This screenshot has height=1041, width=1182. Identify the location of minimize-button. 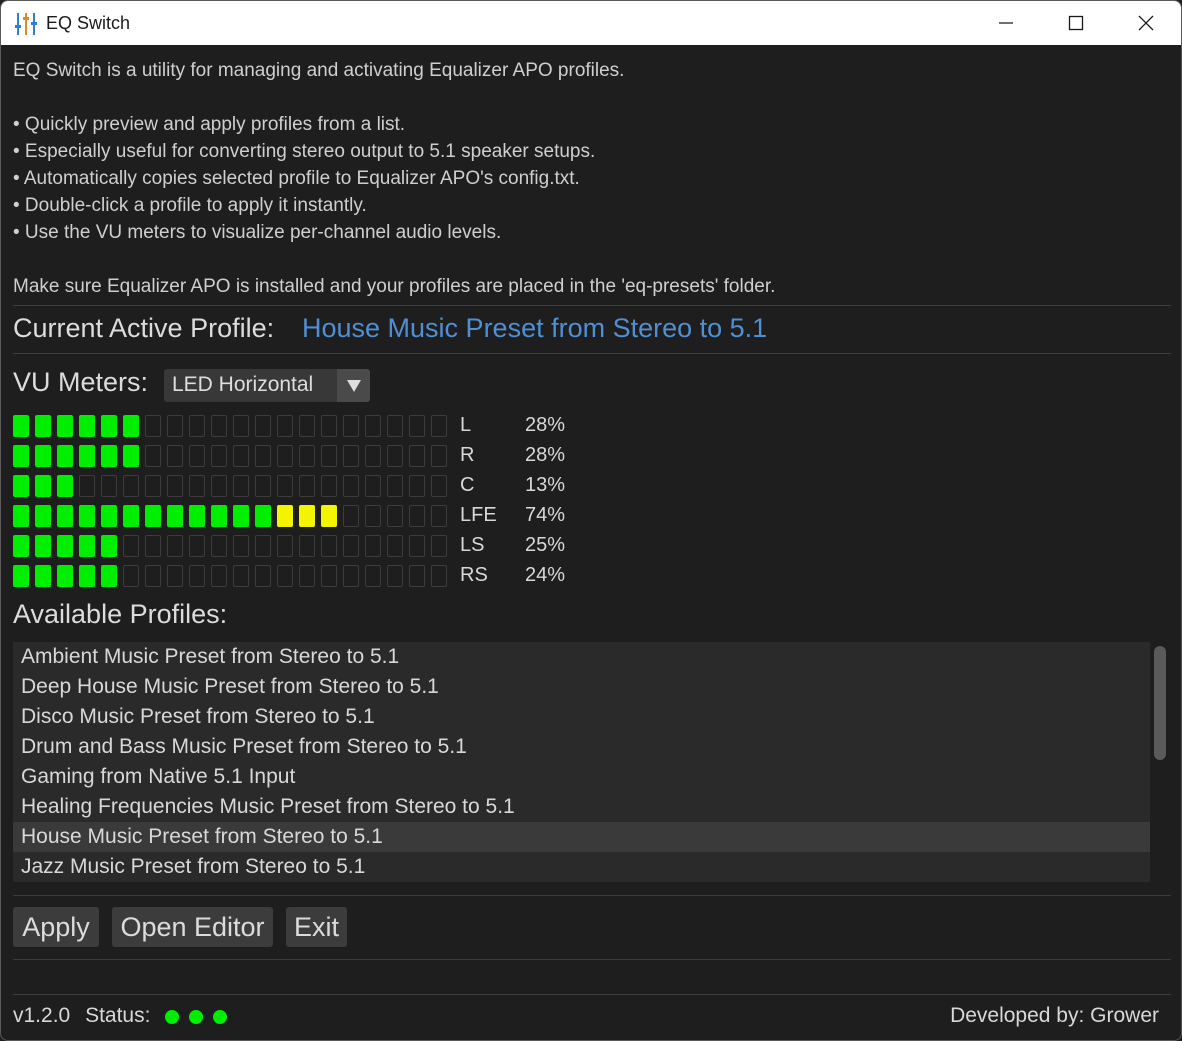
(1006, 23).